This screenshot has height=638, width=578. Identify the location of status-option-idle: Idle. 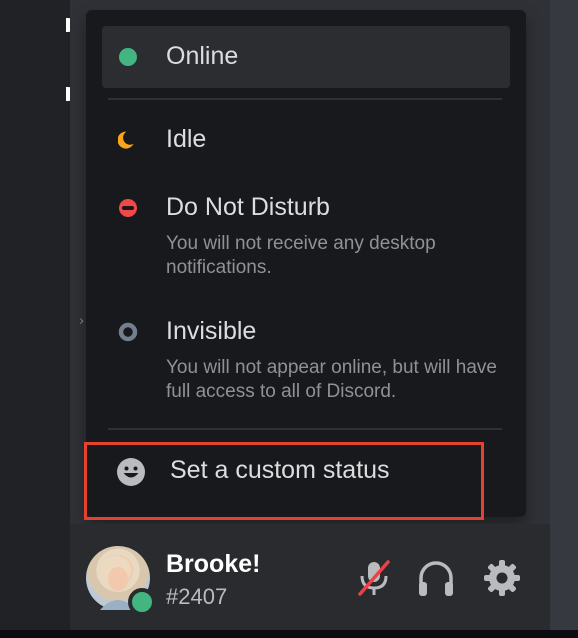
(306, 140).